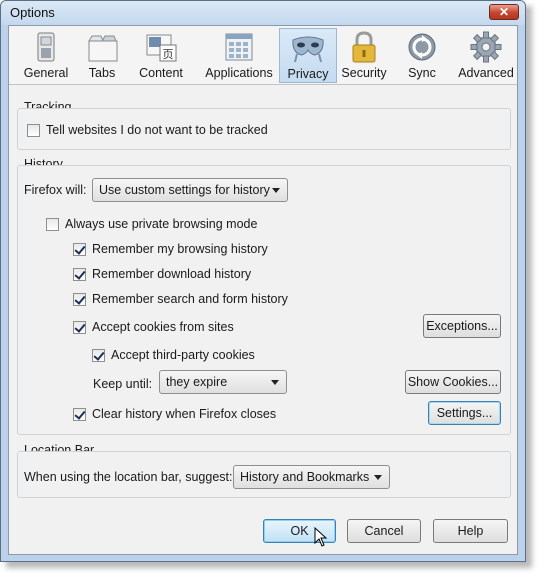  What do you see at coordinates (79, 249) in the screenshot?
I see `remember-browsing-checkbox` at bounding box center [79, 249].